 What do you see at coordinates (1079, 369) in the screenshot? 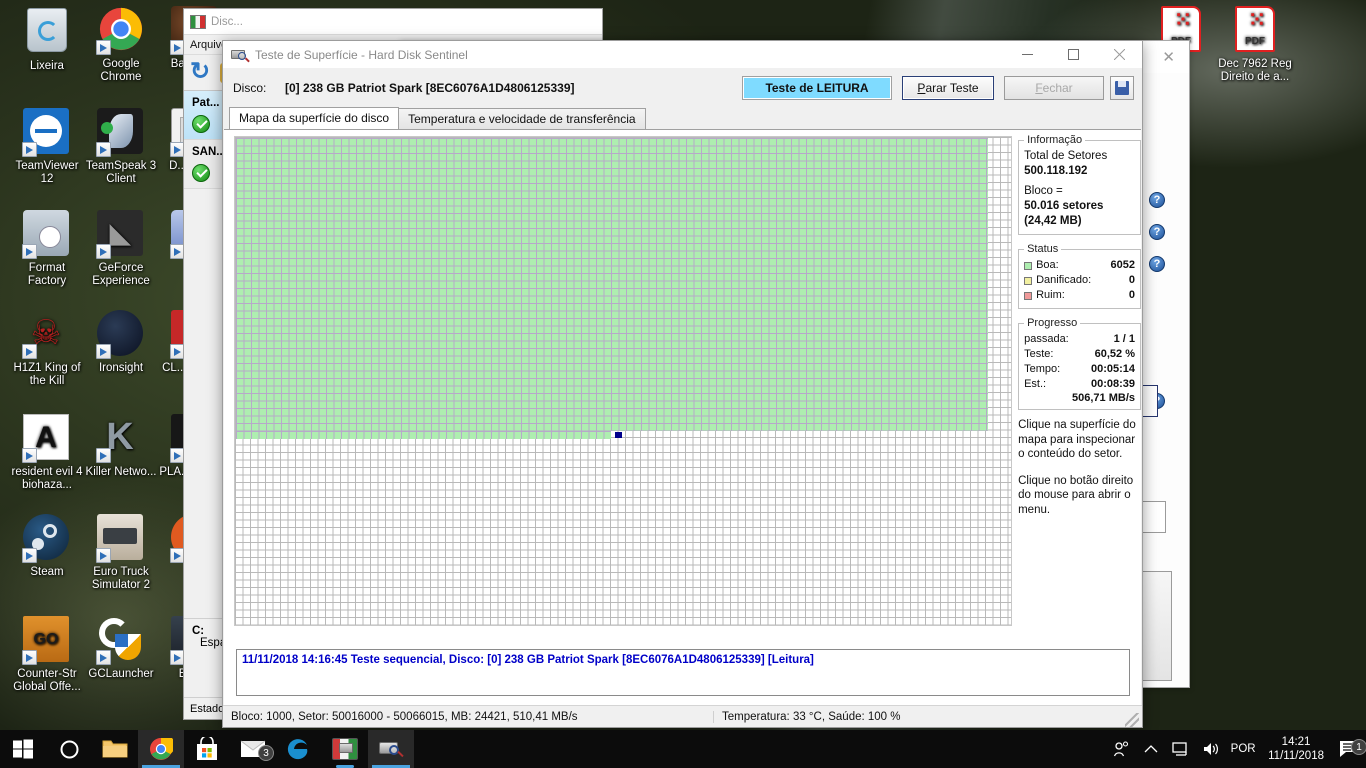
I see `progress-row-time: Tempo: 00:05:14` at bounding box center [1079, 369].